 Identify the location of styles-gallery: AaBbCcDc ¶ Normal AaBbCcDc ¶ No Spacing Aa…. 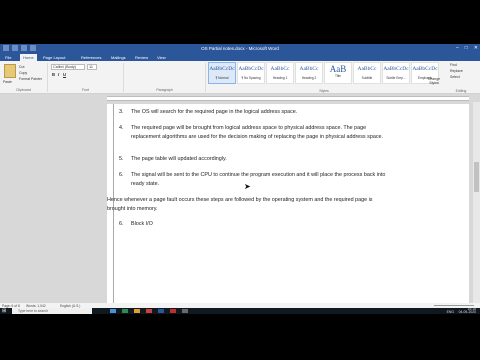
(323, 73).